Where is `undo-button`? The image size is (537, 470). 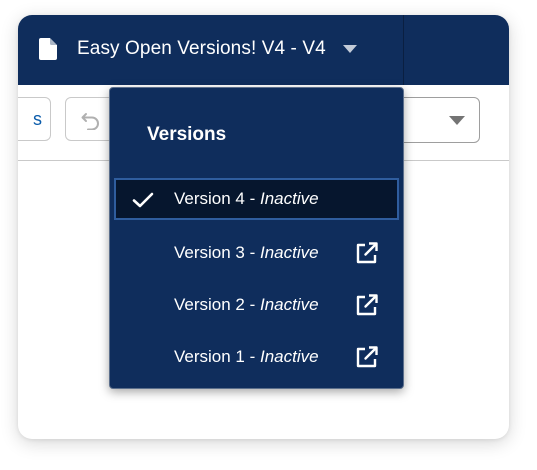
undo-button is located at coordinates (90, 119).